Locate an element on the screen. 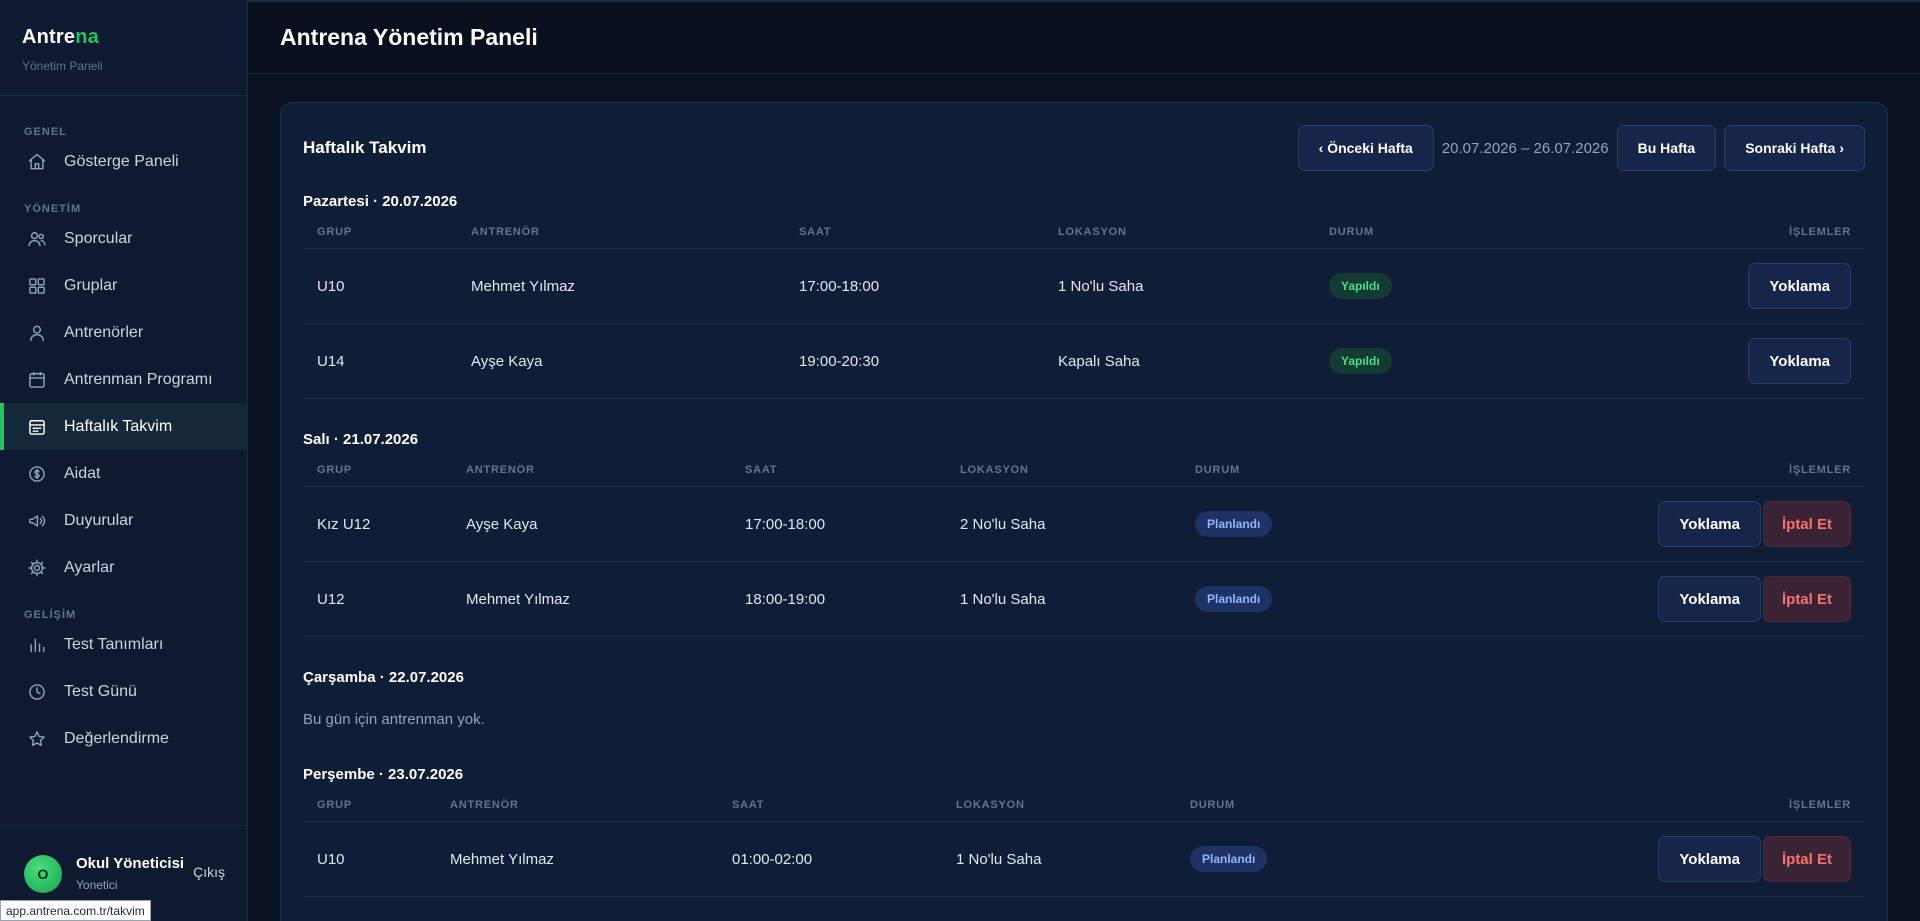  top-header: Antrena Yönetim Paneli is located at coordinates (1084, 37).